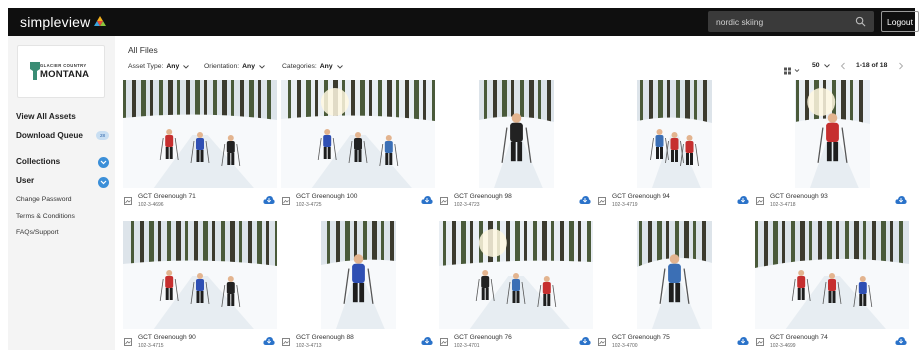 The height and width of the screenshot is (350, 921). What do you see at coordinates (467, 346) in the screenshot?
I see `asset-id: 102-3-4701` at bounding box center [467, 346].